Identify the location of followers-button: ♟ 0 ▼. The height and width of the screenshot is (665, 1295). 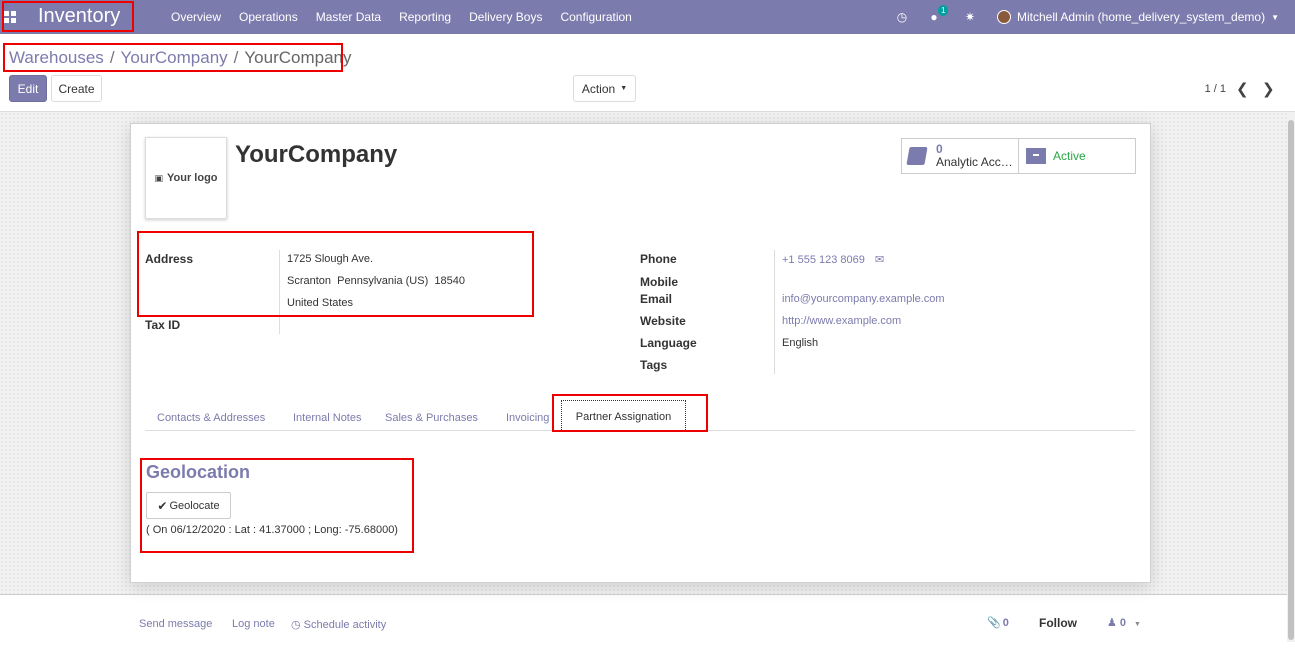
(1124, 622).